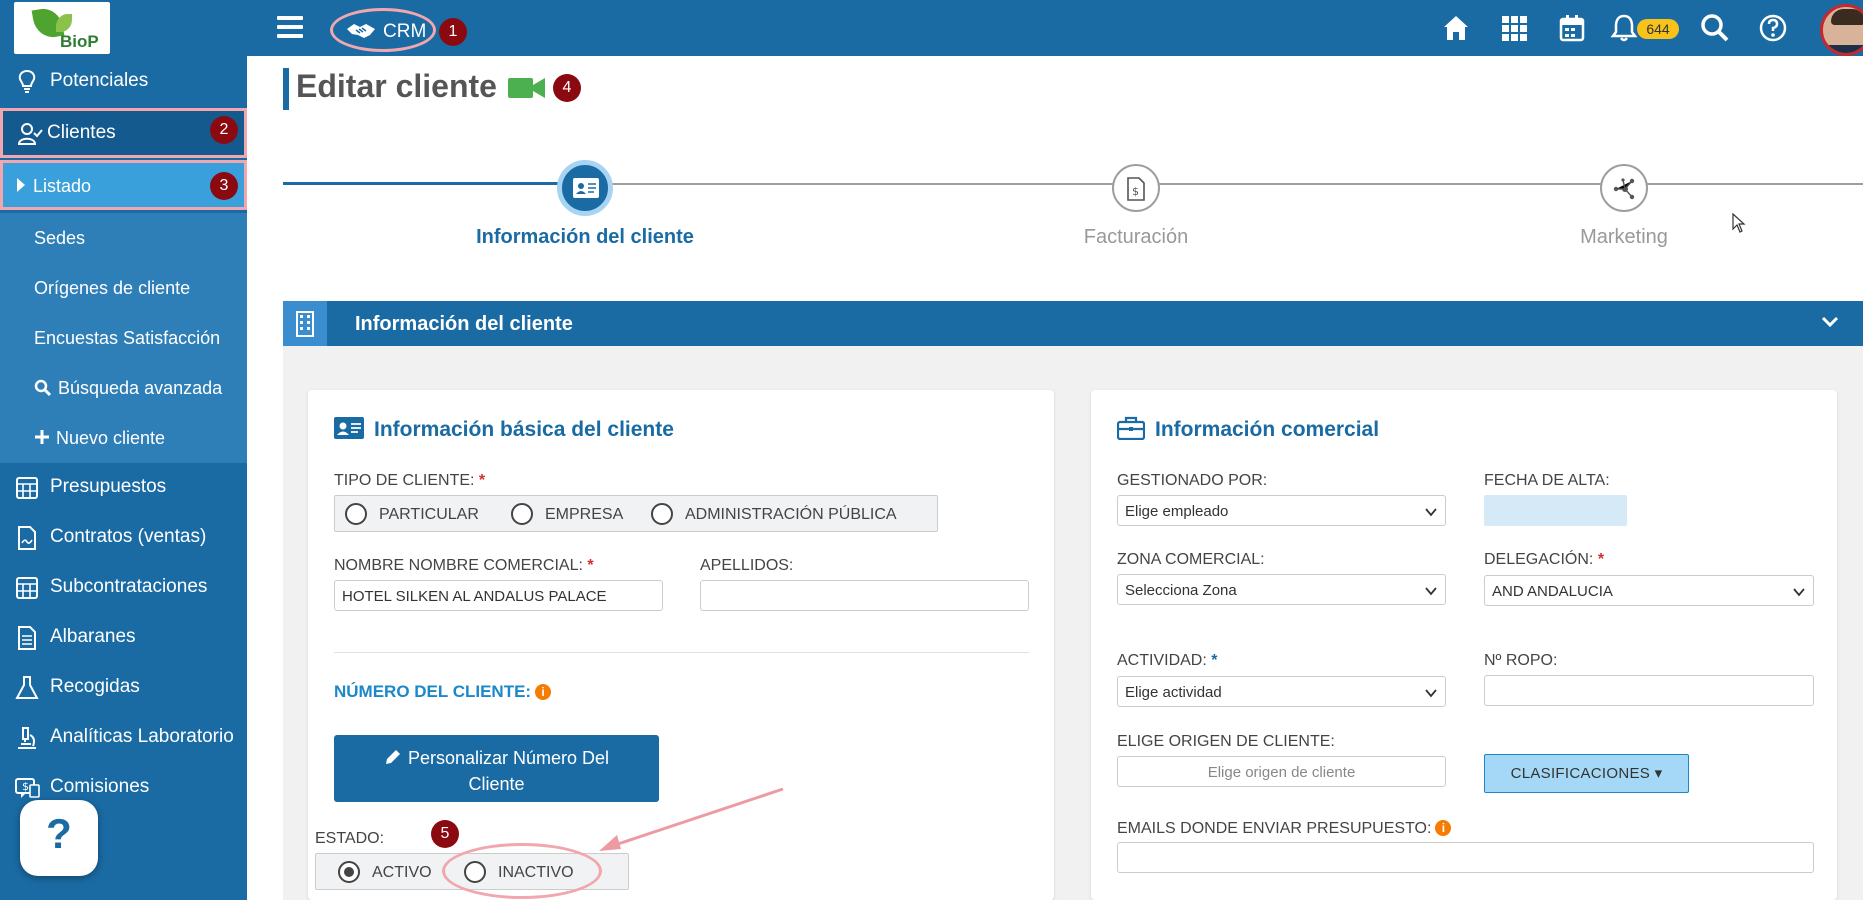 This screenshot has width=1863, height=900. Describe the element at coordinates (123, 487) in the screenshot. I see `sidebar-item-presupuestos: Presupuestos` at that location.